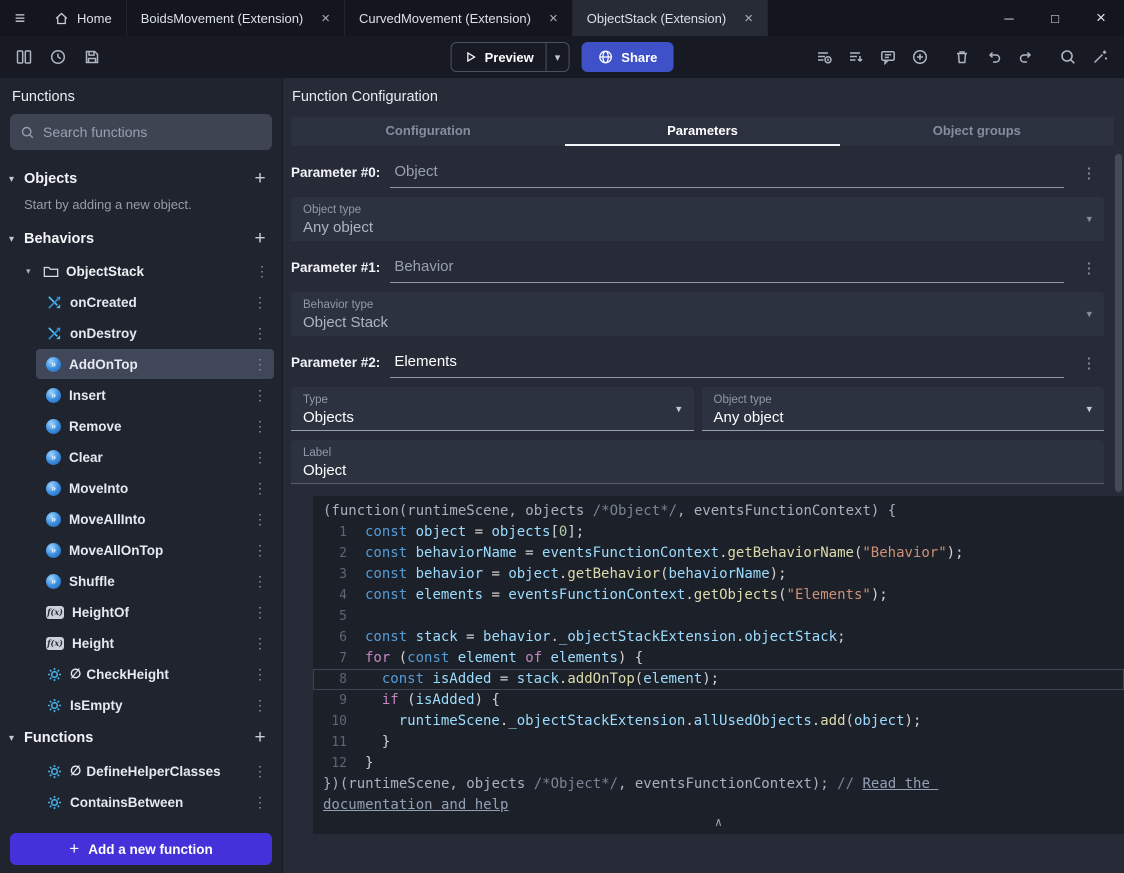  I want to click on search-functions-box, so click(141, 132).